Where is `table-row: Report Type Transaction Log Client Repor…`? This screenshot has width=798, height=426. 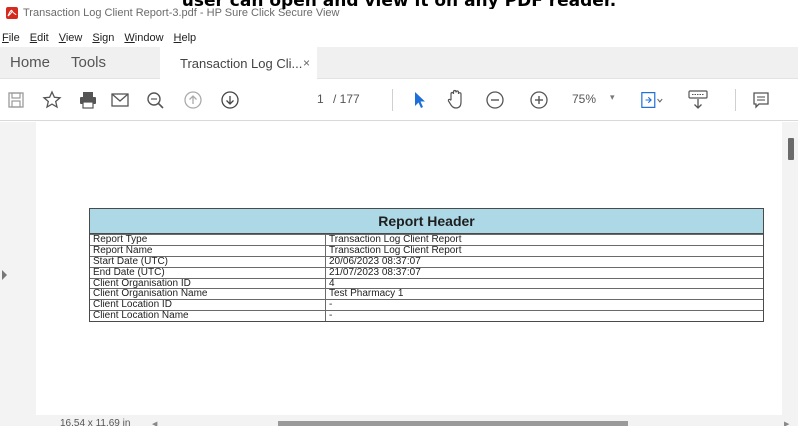
table-row: Report Type Transaction Log Client Repor… is located at coordinates (426, 239).